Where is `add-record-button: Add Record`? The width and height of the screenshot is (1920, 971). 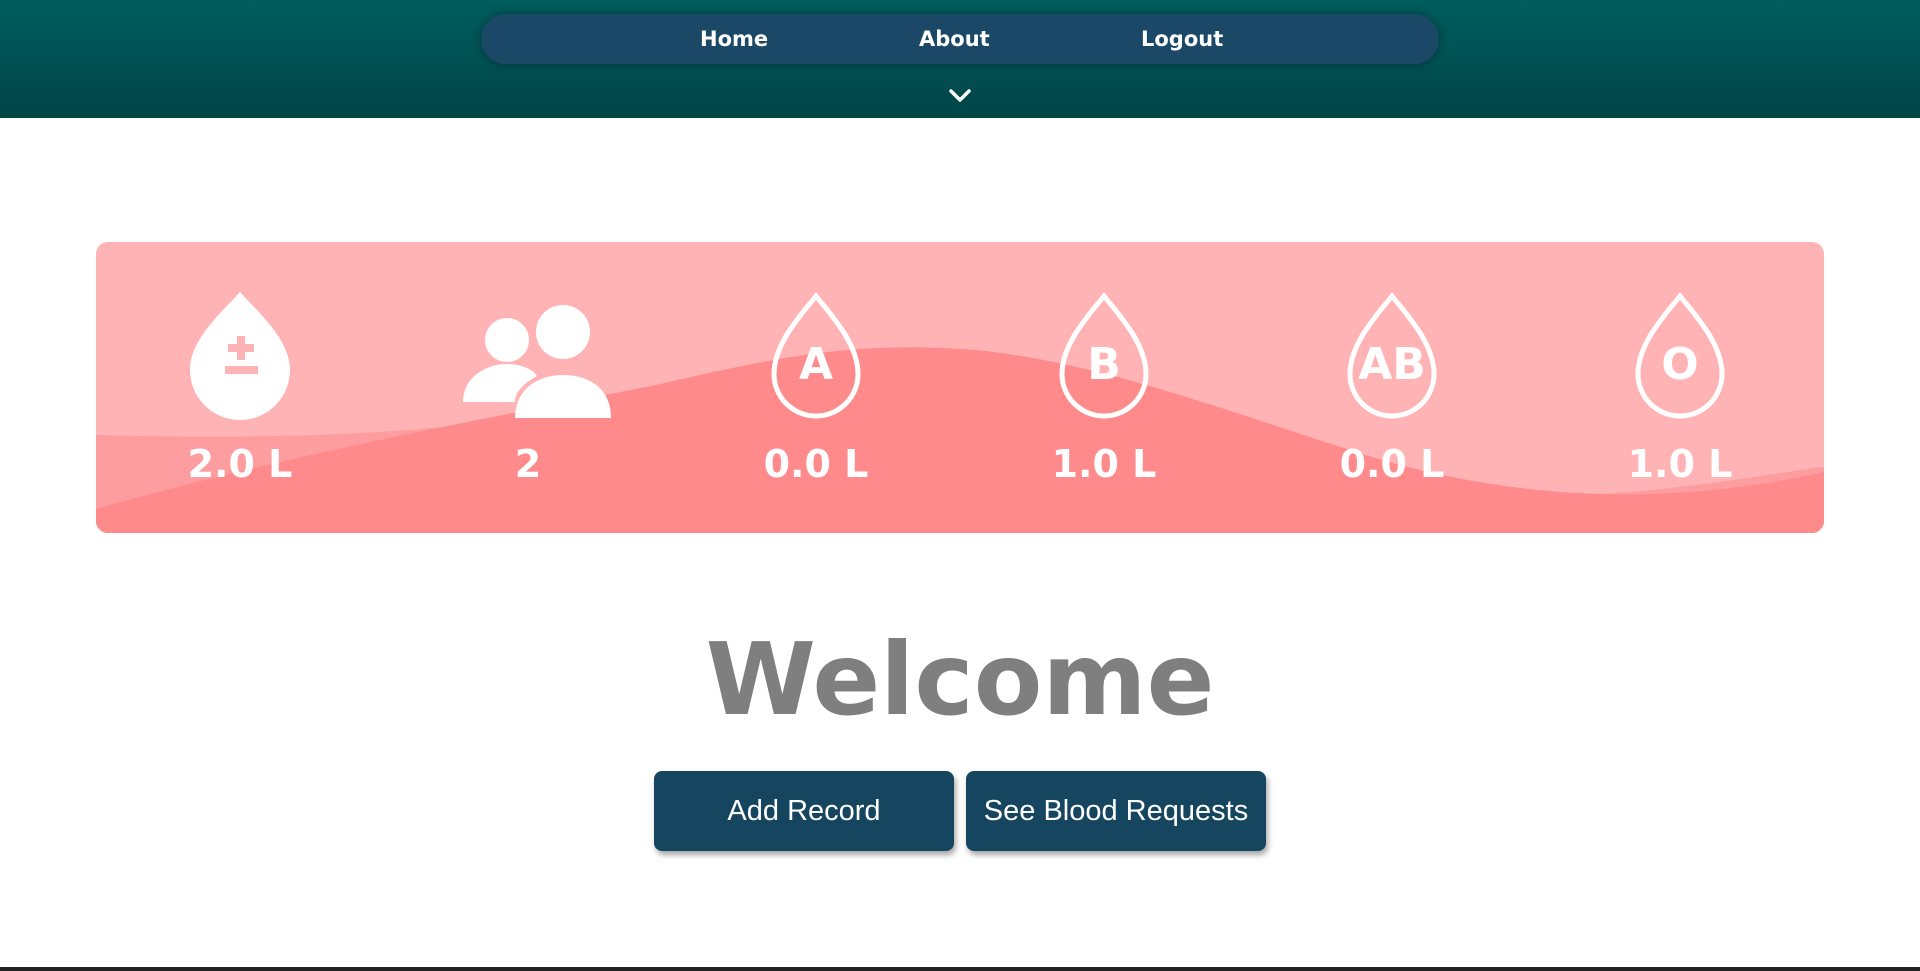
add-record-button: Add Record is located at coordinates (804, 811).